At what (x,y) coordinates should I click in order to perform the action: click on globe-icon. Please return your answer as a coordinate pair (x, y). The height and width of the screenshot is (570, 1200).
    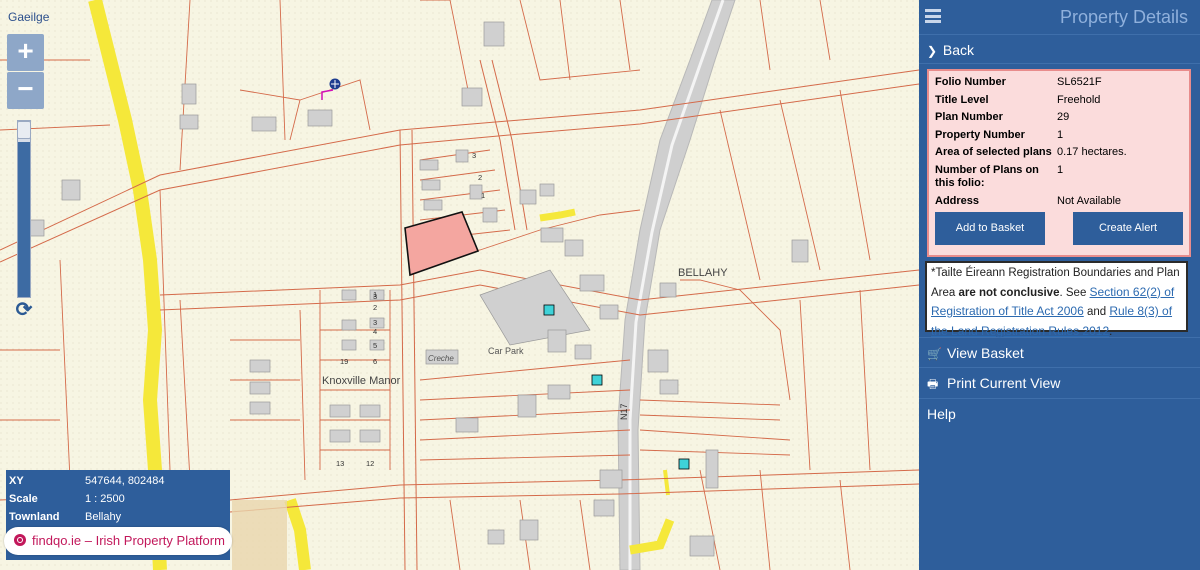
    Looking at the image, I should click on (20, 540).